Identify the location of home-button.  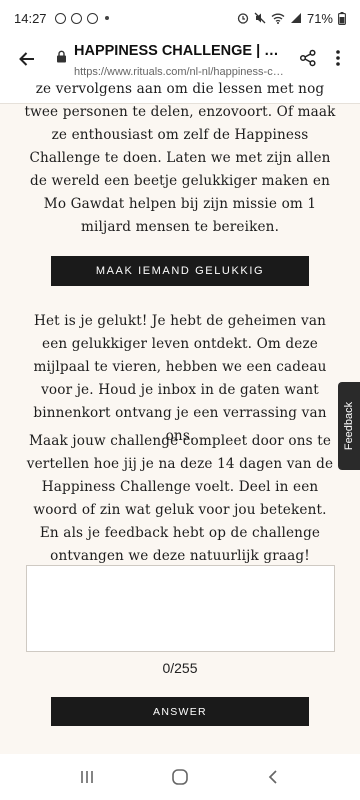
(180, 777).